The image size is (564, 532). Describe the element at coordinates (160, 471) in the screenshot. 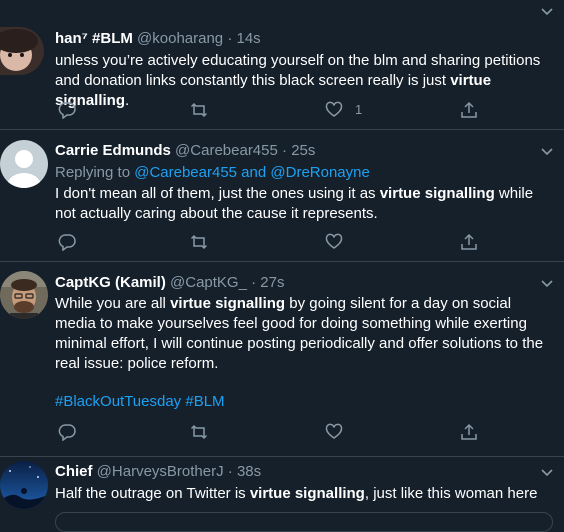

I see `handle: @HarveysBrotherJ` at that location.